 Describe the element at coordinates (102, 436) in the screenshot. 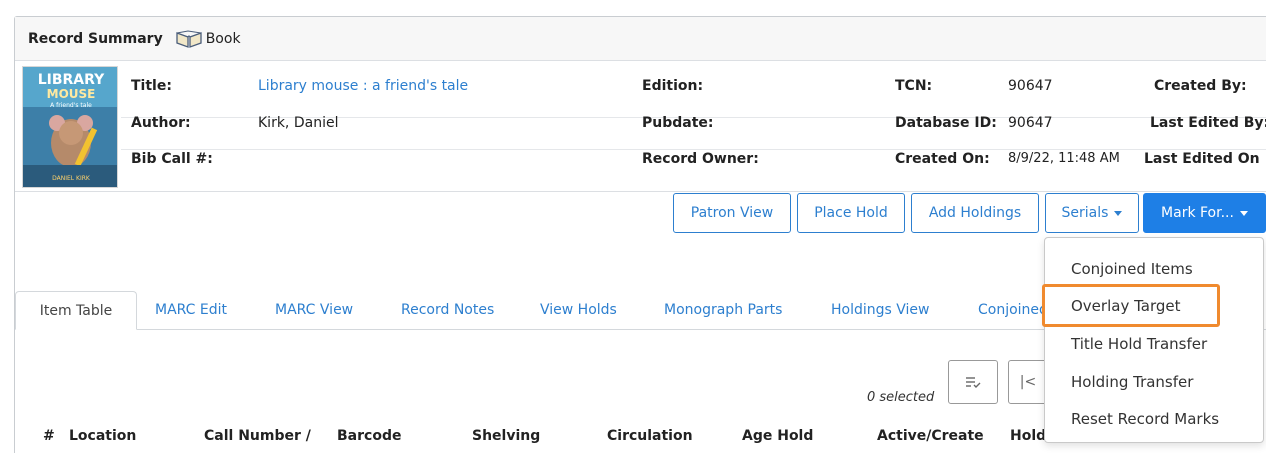

I see `col-header-location: Location` at that location.